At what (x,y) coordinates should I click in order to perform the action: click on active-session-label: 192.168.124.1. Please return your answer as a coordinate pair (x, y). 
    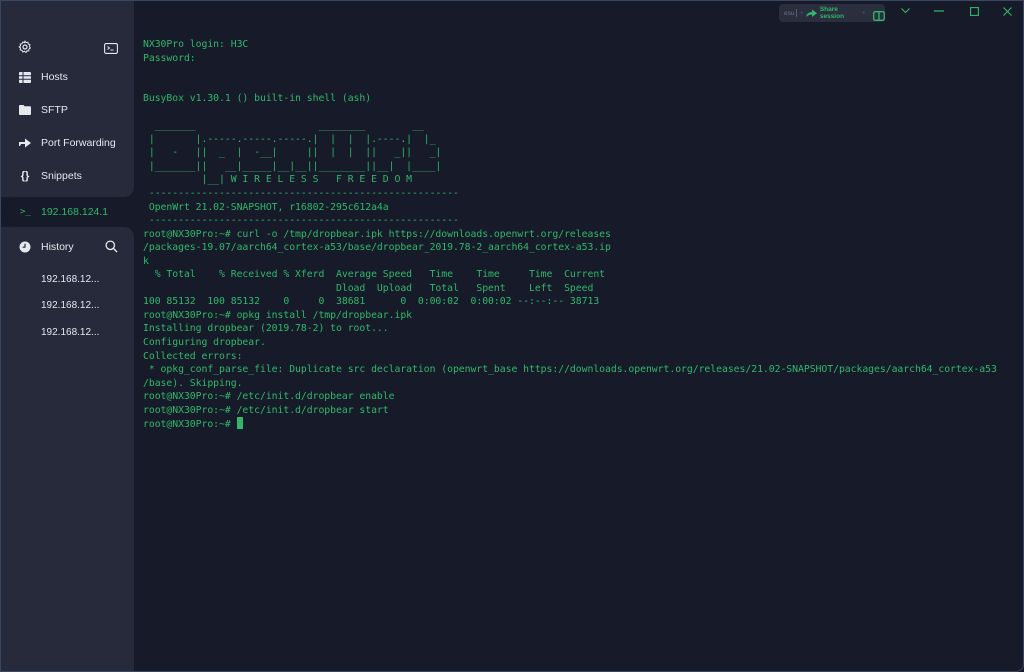
    Looking at the image, I should click on (75, 212).